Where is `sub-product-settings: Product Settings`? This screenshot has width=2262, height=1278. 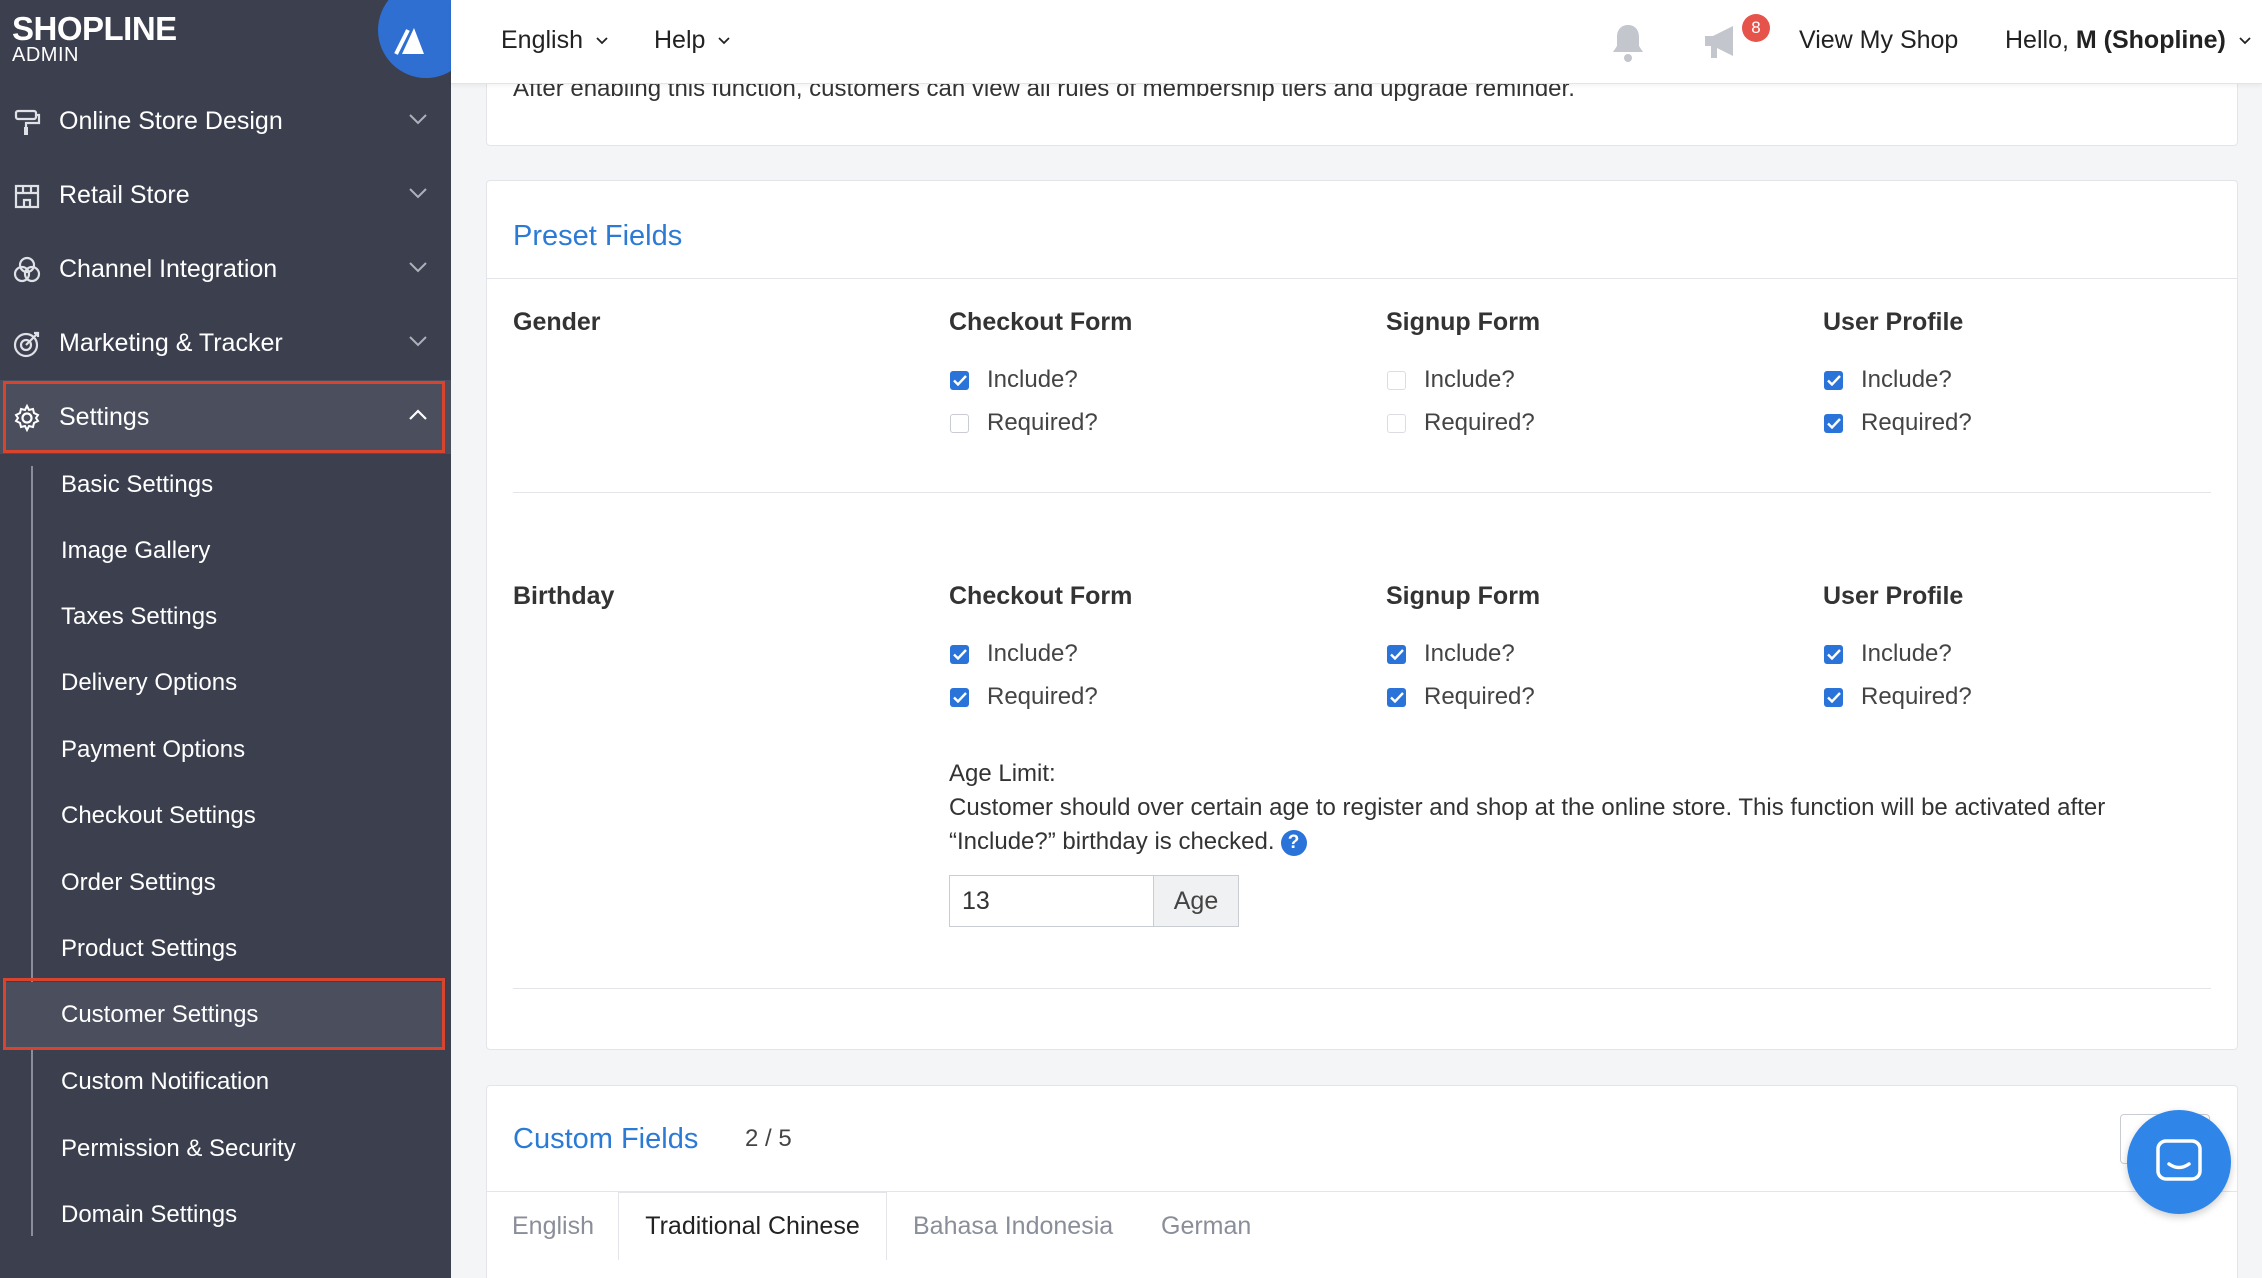 sub-product-settings: Product Settings is located at coordinates (242, 949).